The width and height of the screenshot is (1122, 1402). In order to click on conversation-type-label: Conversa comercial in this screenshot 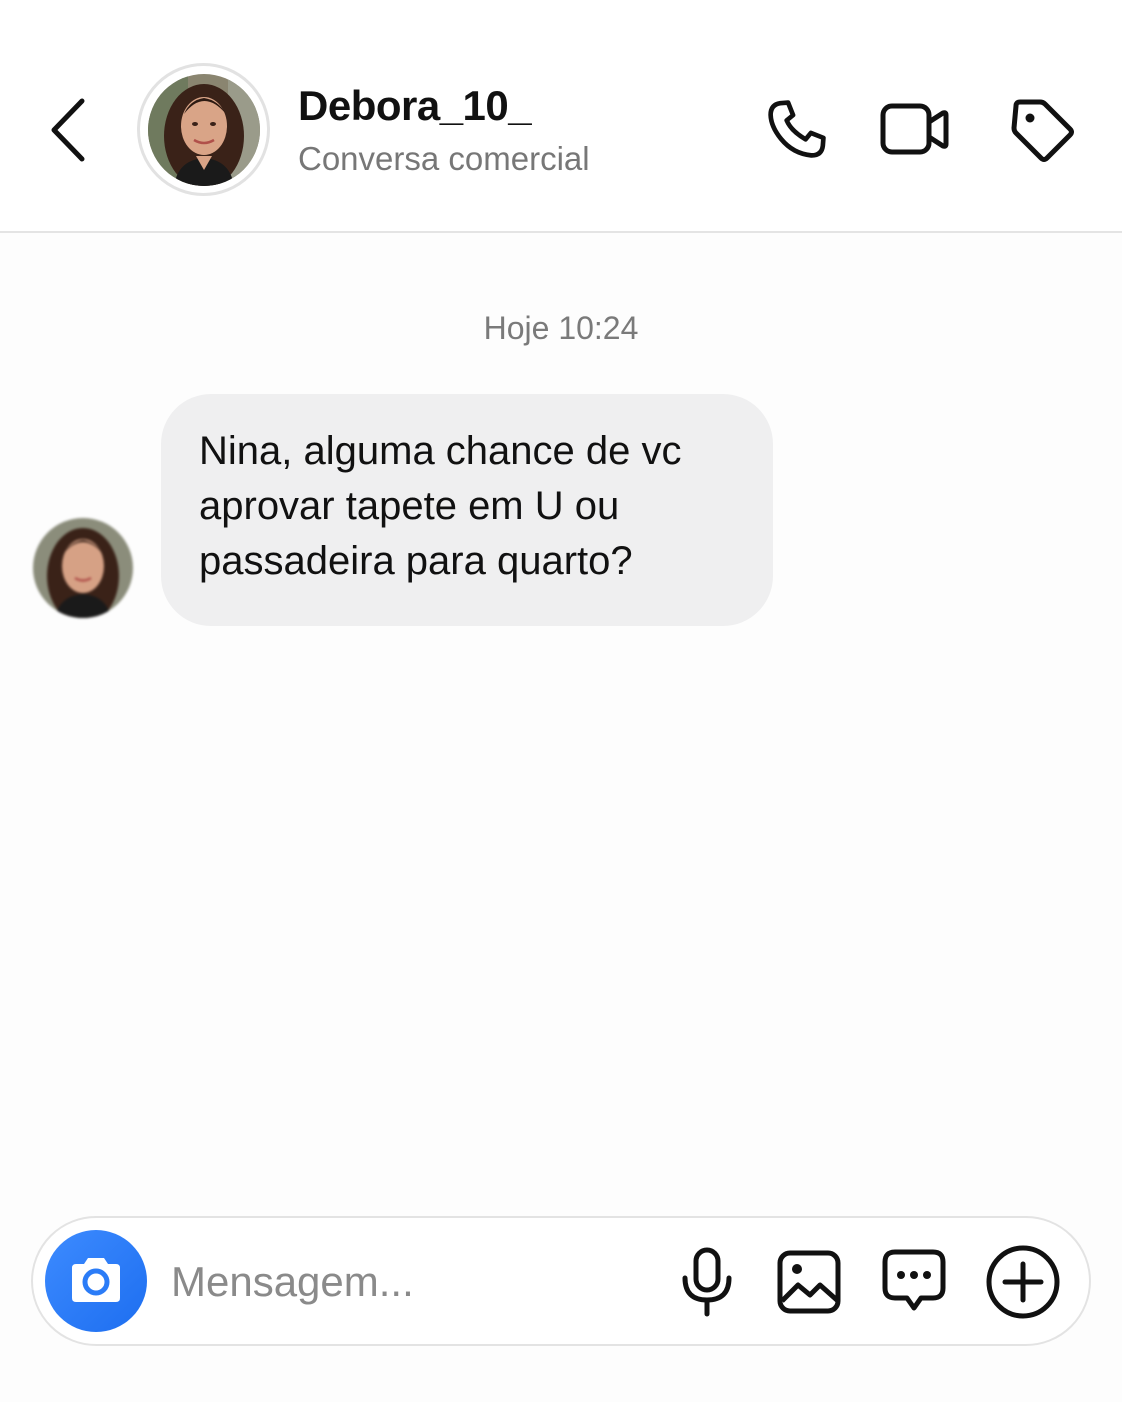, I will do `click(444, 158)`.